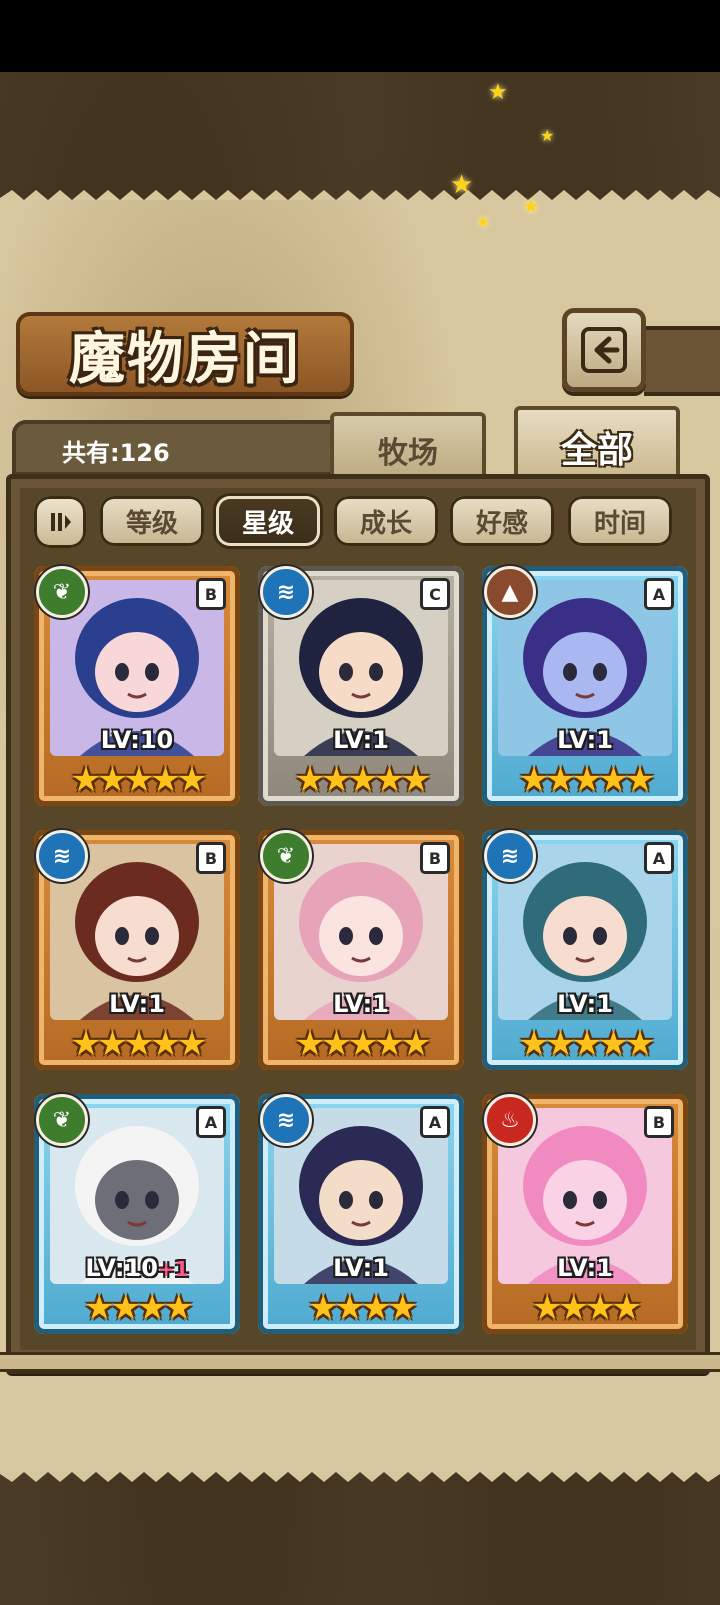 The width and height of the screenshot is (720, 1605). I want to click on level-bonus: +1, so click(173, 1269).